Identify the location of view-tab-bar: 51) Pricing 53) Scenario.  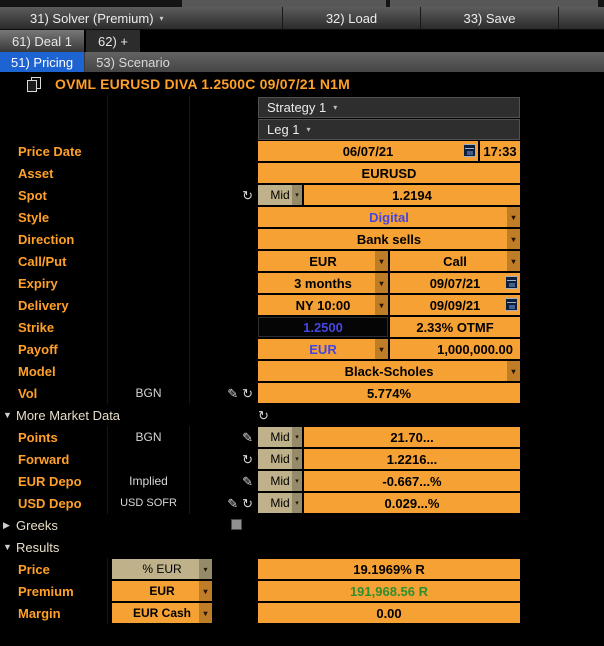
(302, 62).